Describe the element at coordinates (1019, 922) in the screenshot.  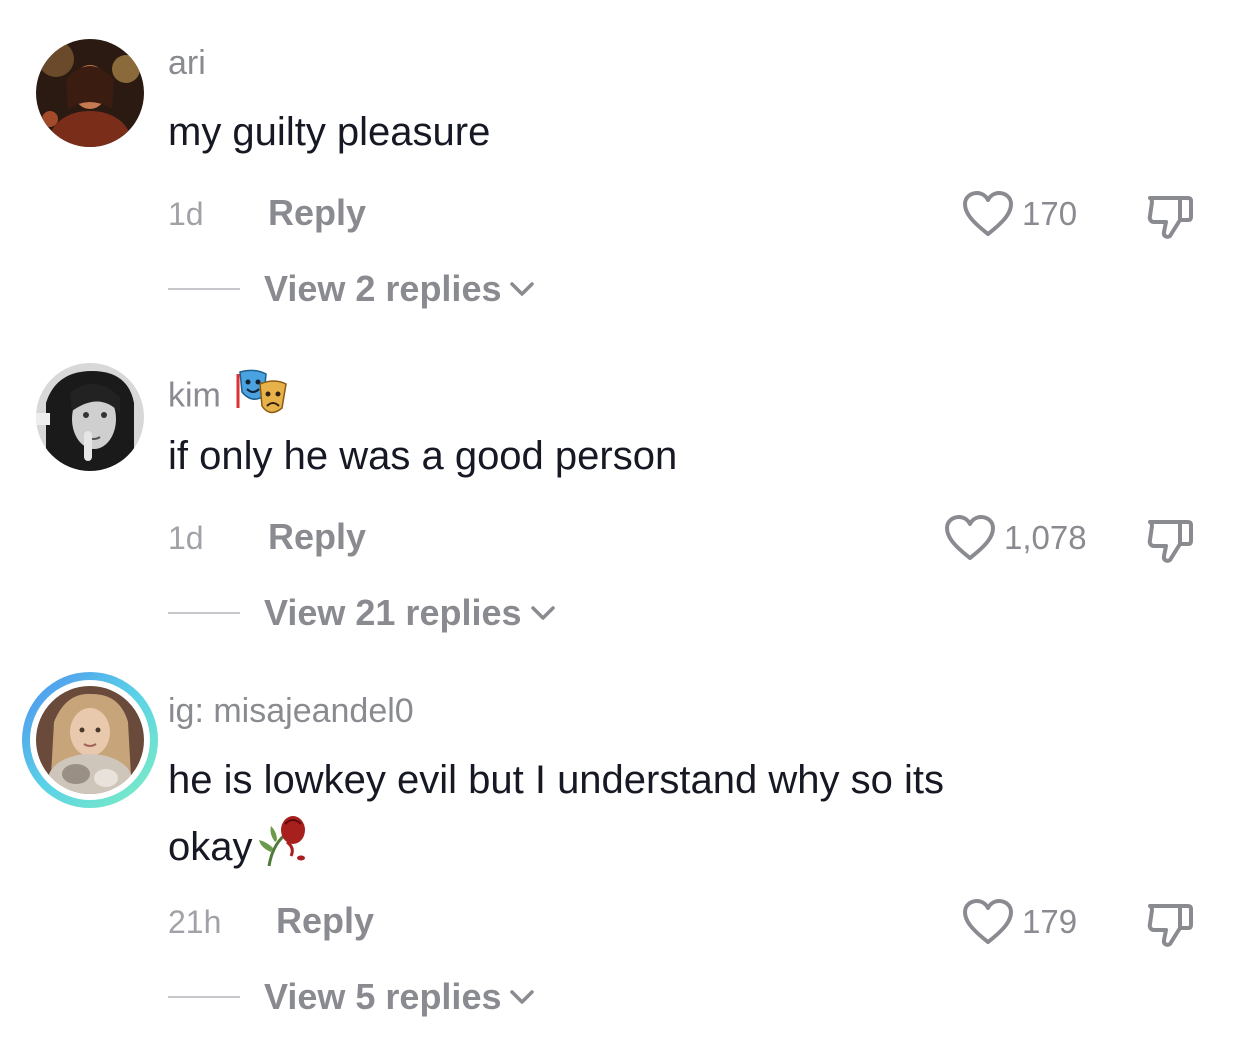
I see `like-button: 179` at that location.